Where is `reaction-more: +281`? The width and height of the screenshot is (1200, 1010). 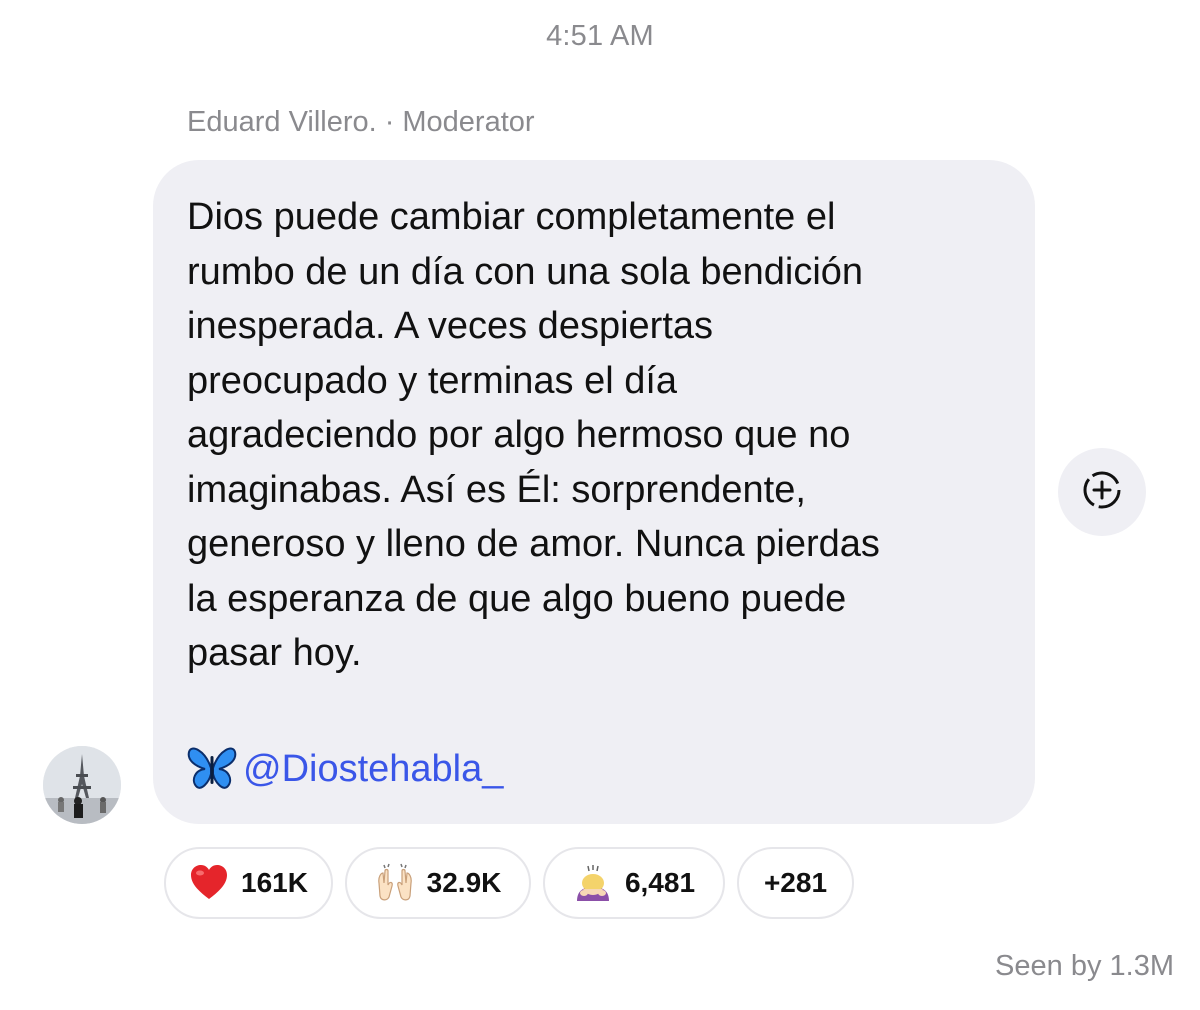
reaction-more: +281 is located at coordinates (795, 883).